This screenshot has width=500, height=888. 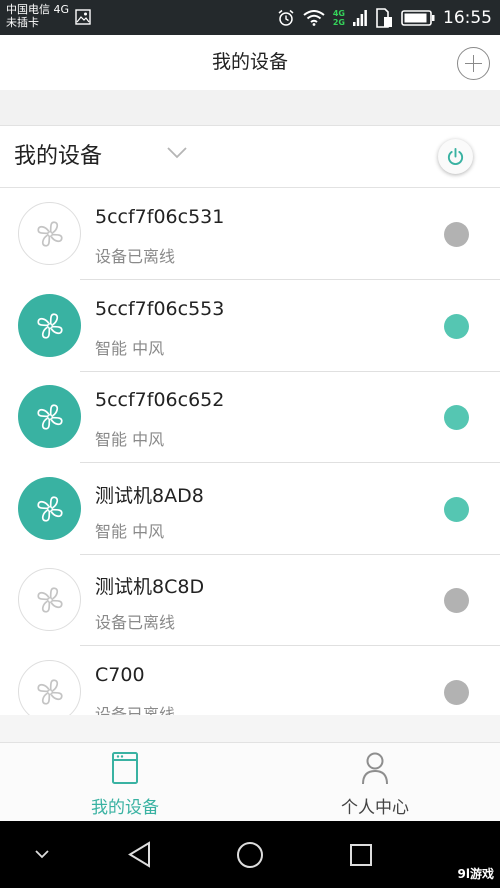 I want to click on device-row: 5ccf7f06c553 智能 中风, so click(x=250, y=326).